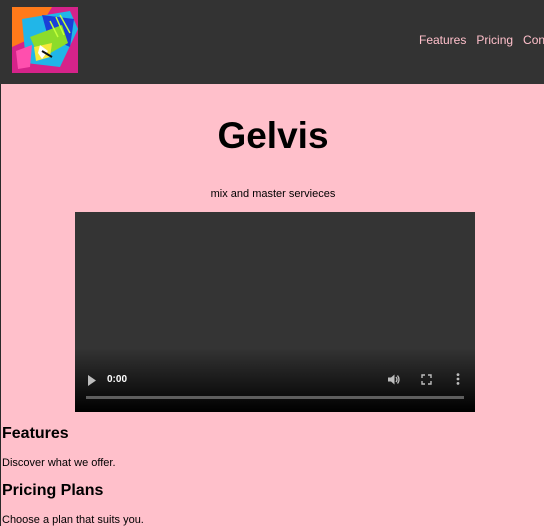 This screenshot has width=544, height=526. I want to click on volume-icon, so click(393, 379).